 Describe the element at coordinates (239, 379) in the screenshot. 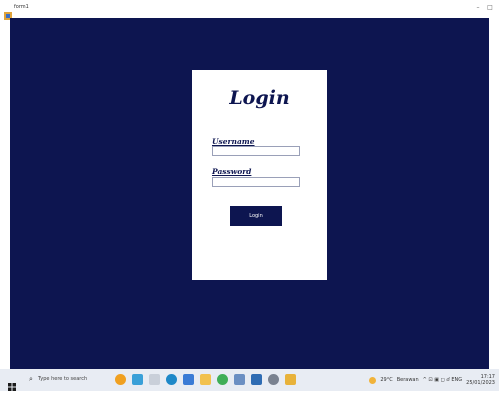

I see `notepad-icon` at that location.